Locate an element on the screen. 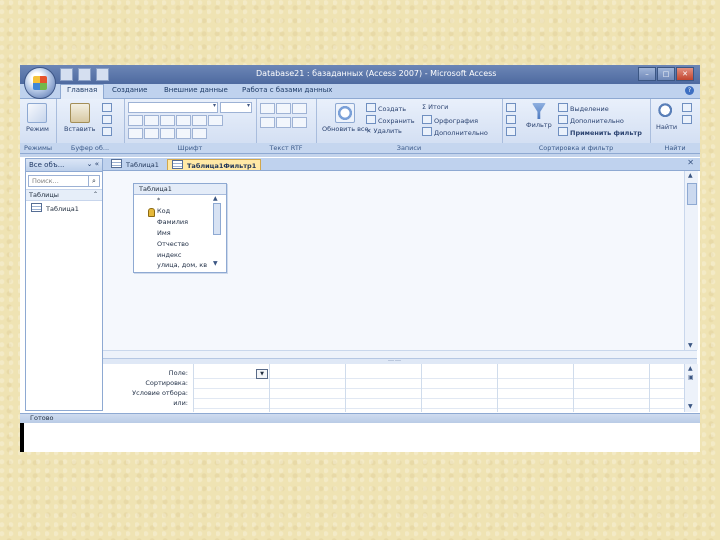  indent-decrease-button is located at coordinates (283, 108).